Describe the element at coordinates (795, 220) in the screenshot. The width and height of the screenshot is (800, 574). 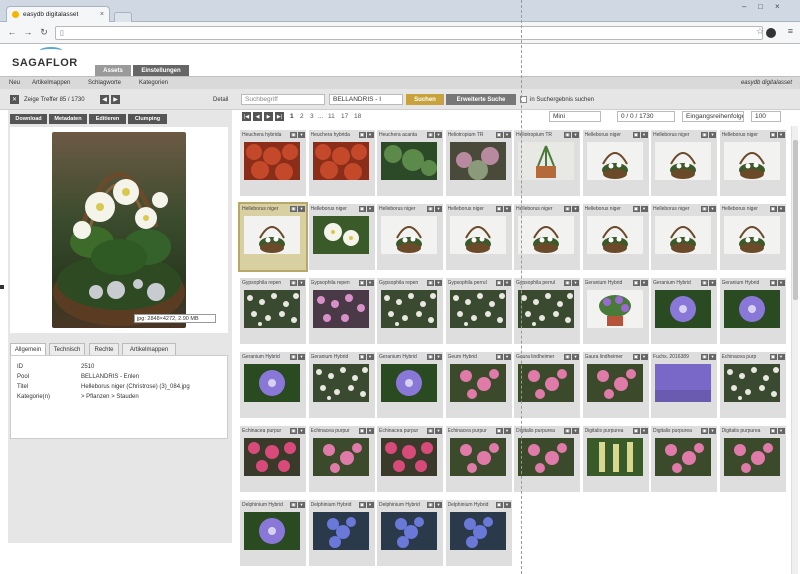
I see `scrollbar-thumb` at that location.